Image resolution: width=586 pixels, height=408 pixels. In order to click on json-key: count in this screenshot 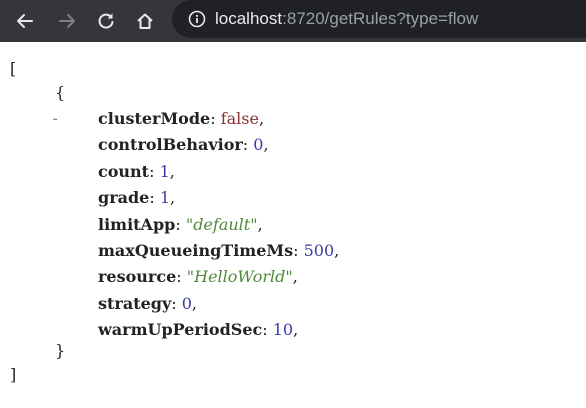, I will do `click(124, 171)`.